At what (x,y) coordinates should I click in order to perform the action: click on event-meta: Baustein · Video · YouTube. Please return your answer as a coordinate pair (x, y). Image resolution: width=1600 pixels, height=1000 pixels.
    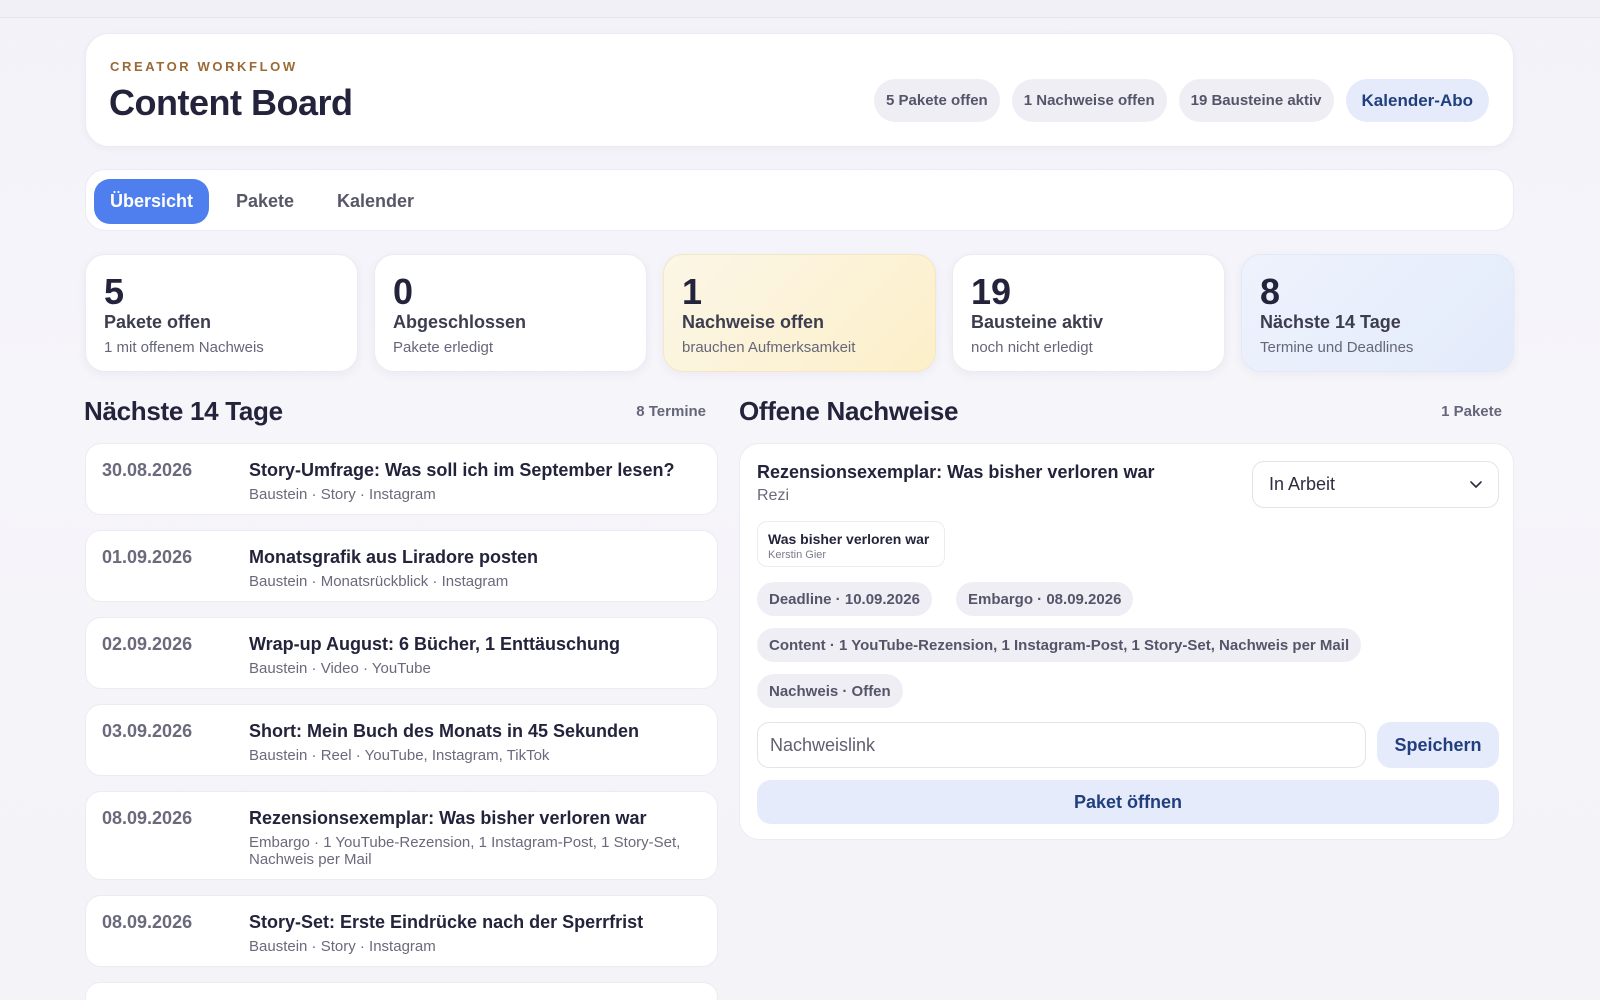
    Looking at the image, I should click on (340, 668).